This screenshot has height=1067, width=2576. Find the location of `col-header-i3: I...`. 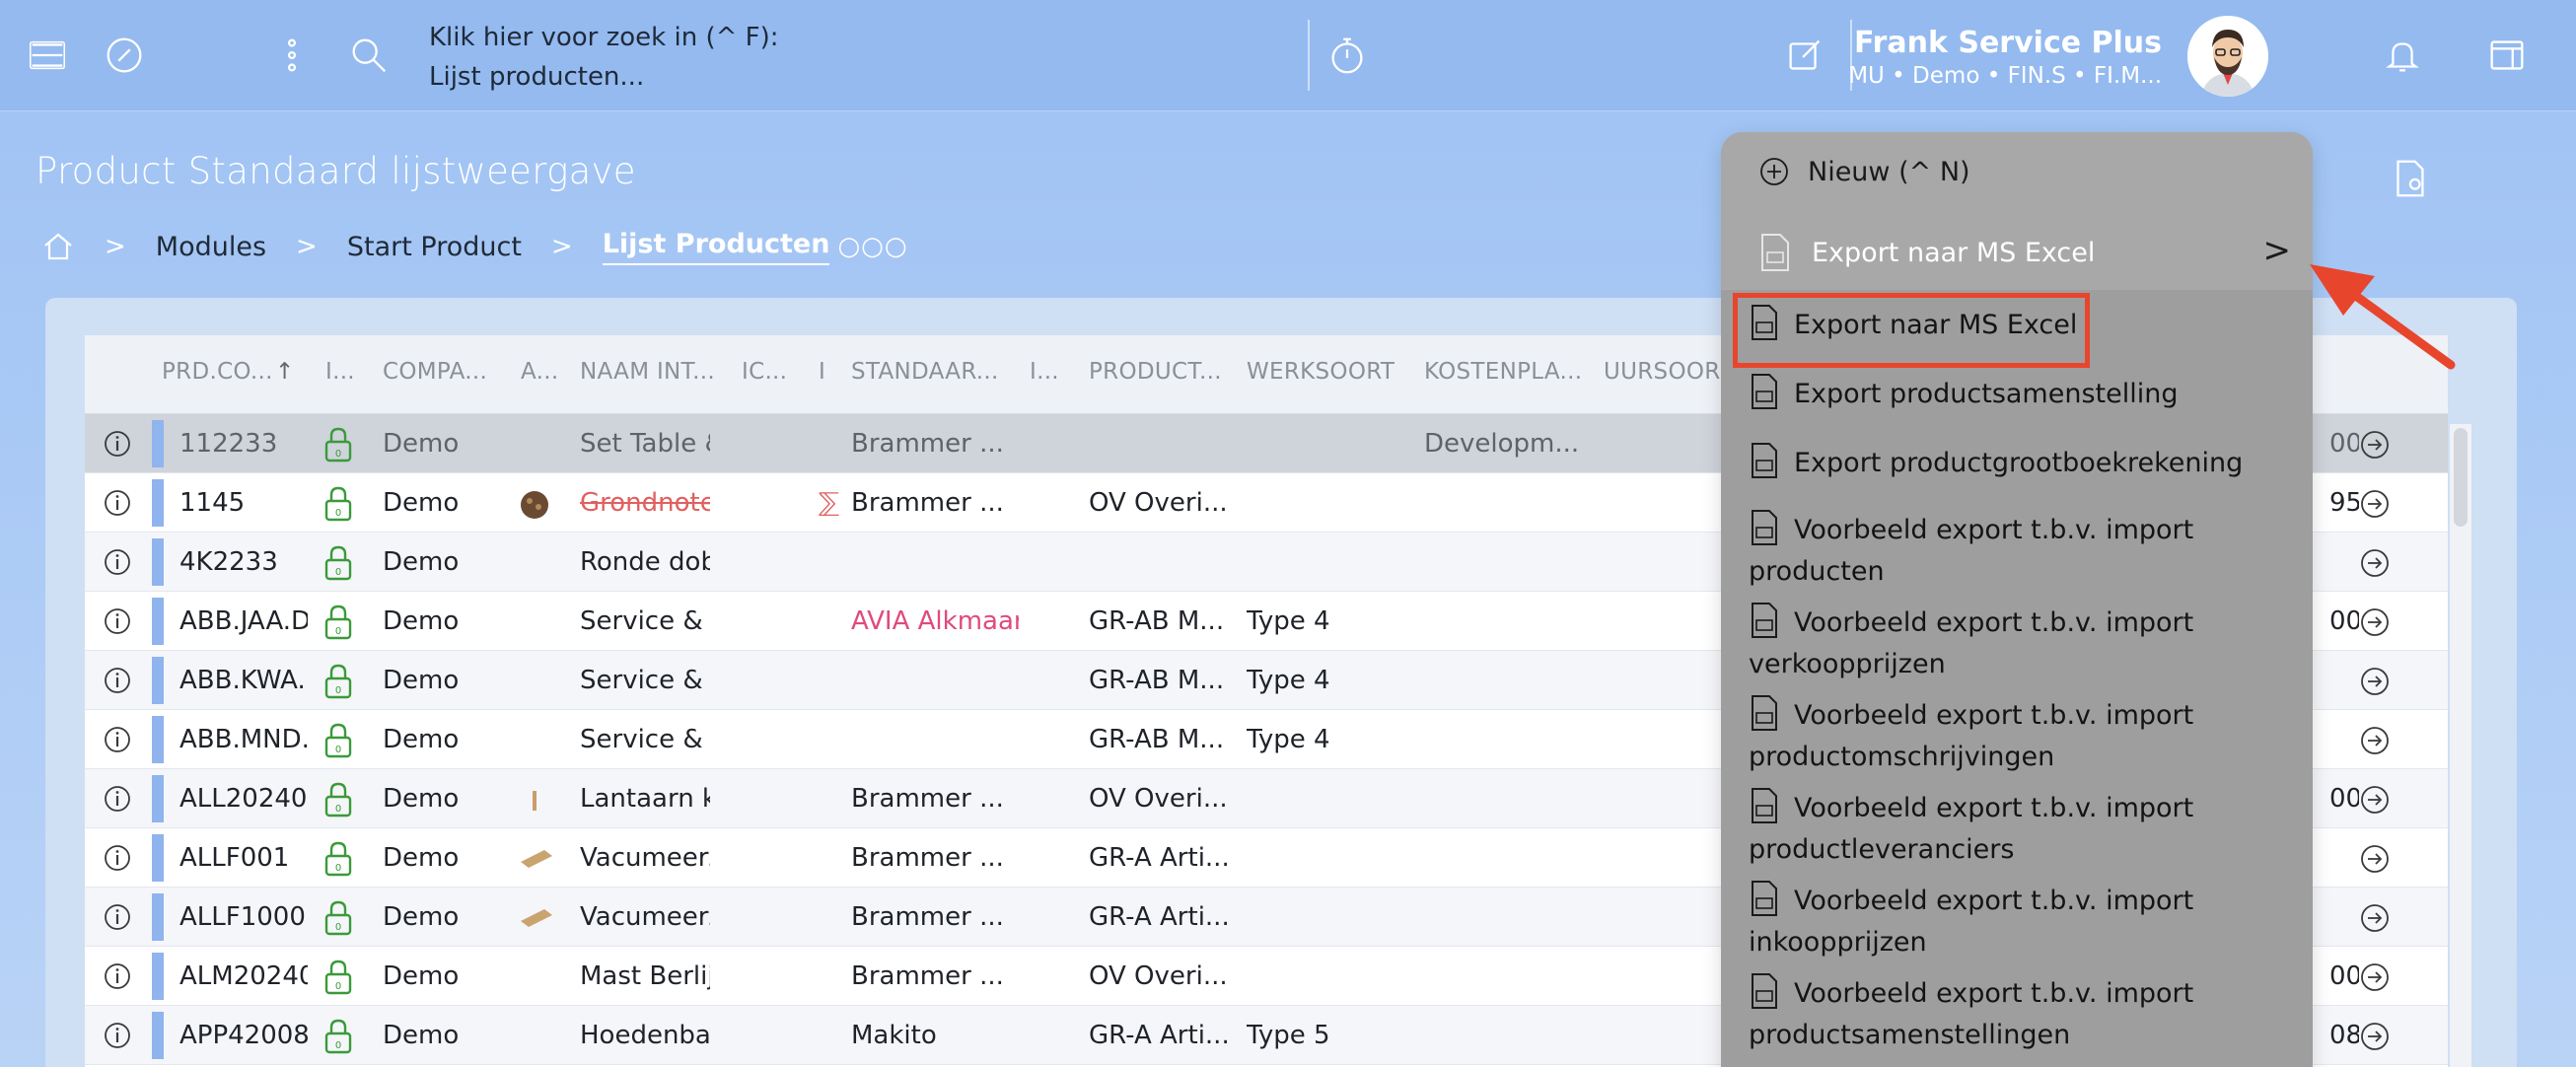

col-header-i3: I... is located at coordinates (1045, 372).